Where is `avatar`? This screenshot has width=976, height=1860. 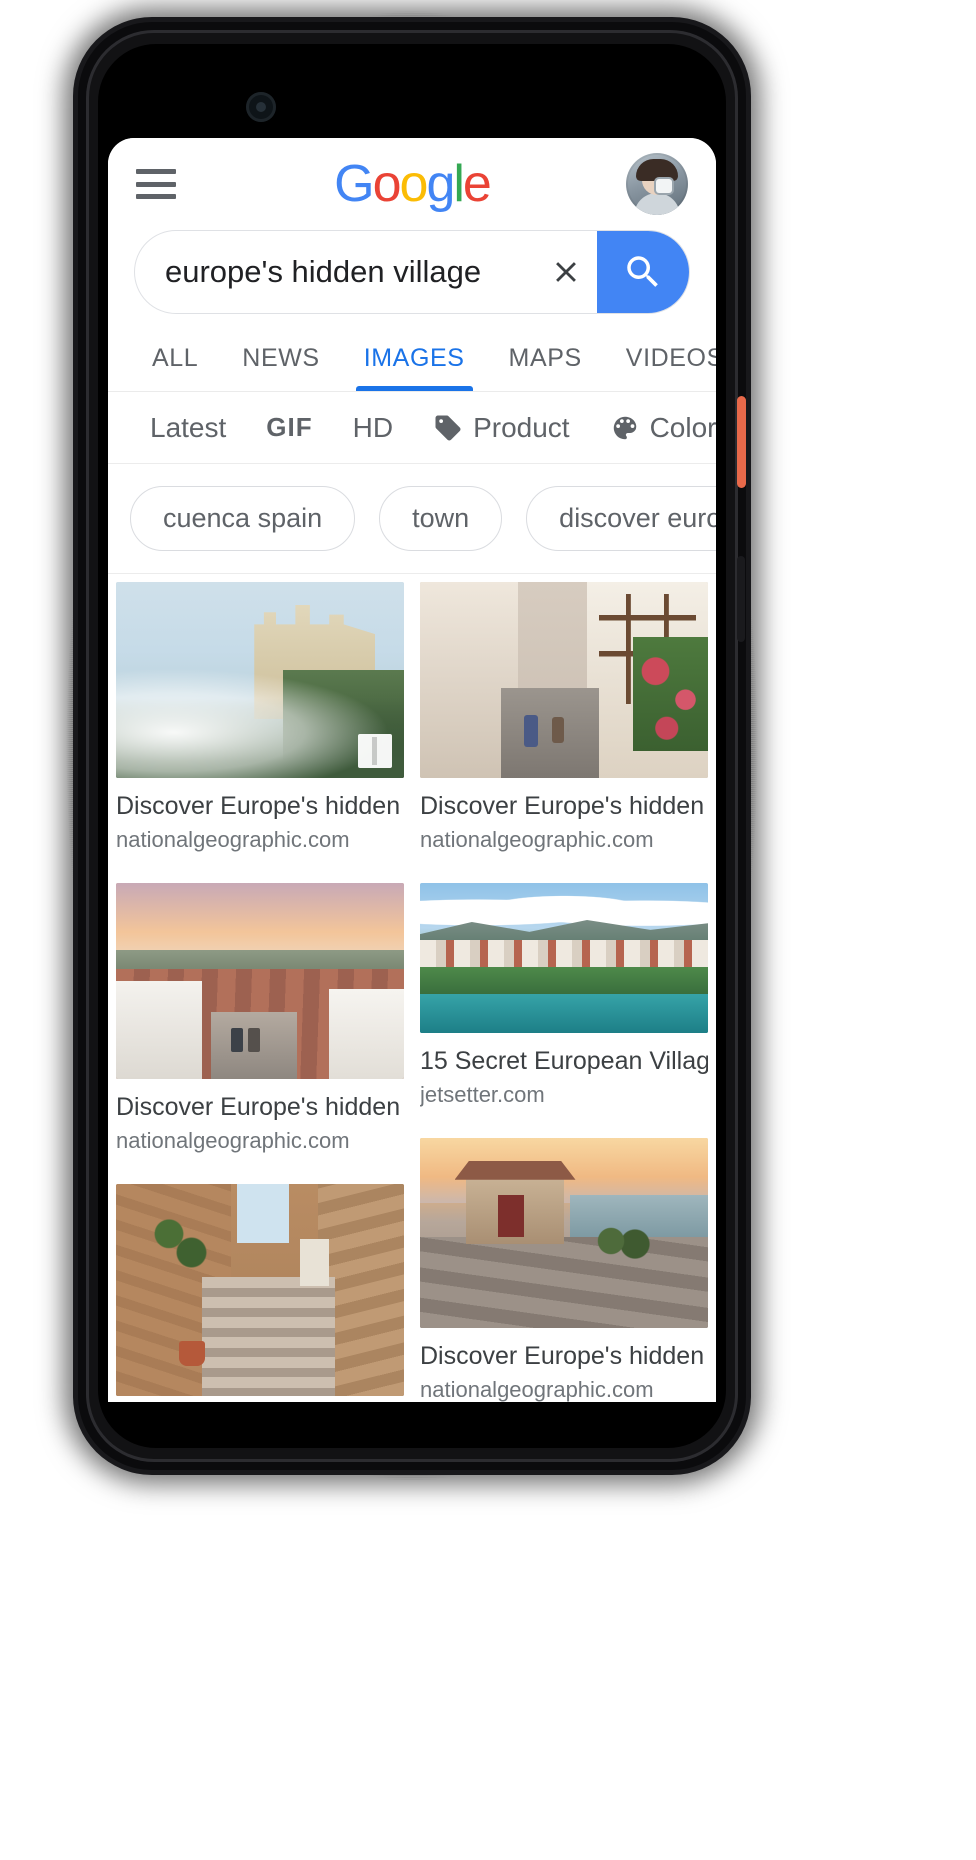 avatar is located at coordinates (657, 184).